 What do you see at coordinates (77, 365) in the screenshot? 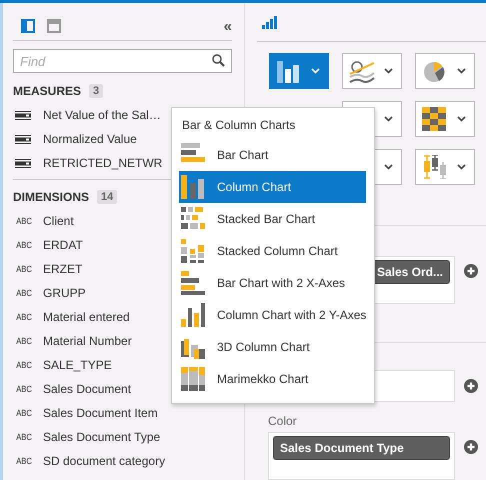
I see `dimension-item: SALE_TYPE` at bounding box center [77, 365].